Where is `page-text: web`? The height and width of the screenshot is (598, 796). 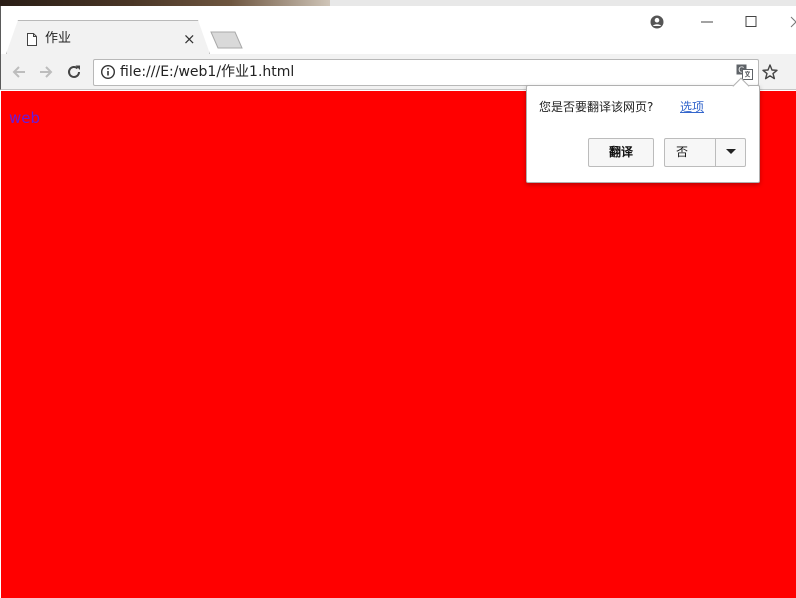
page-text: web is located at coordinates (25, 118).